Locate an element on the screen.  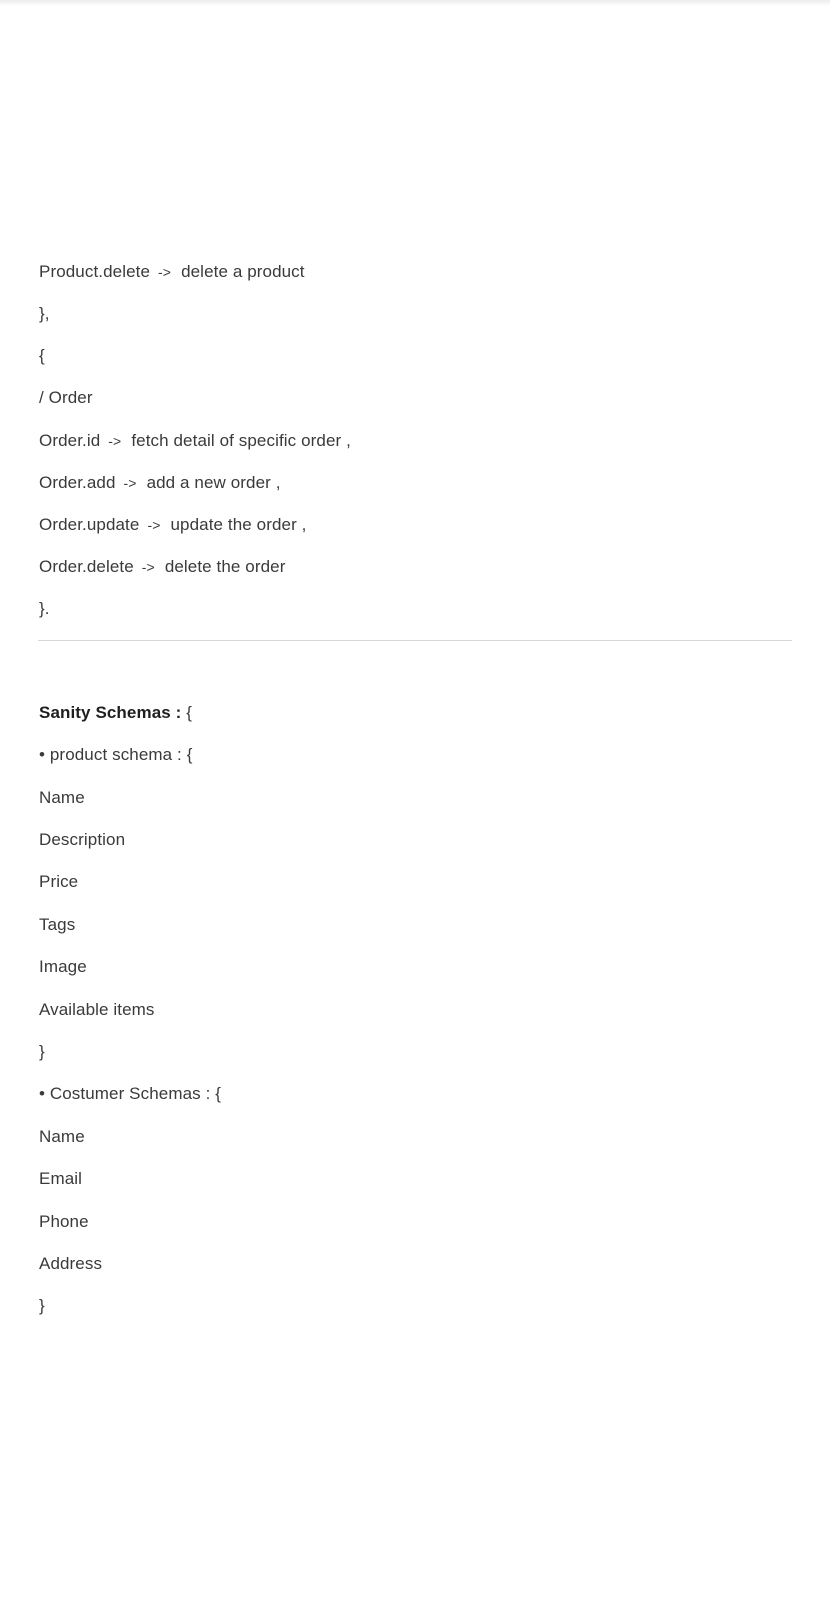
schema-field: Phone is located at coordinates (64, 1221).